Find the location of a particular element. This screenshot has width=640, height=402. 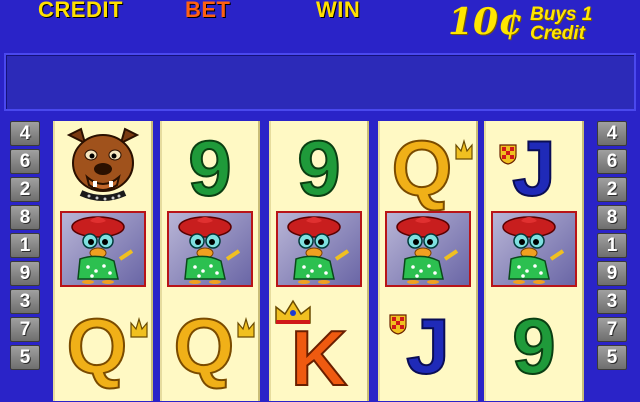

reel-2: 9 Q is located at coordinates (210, 261).